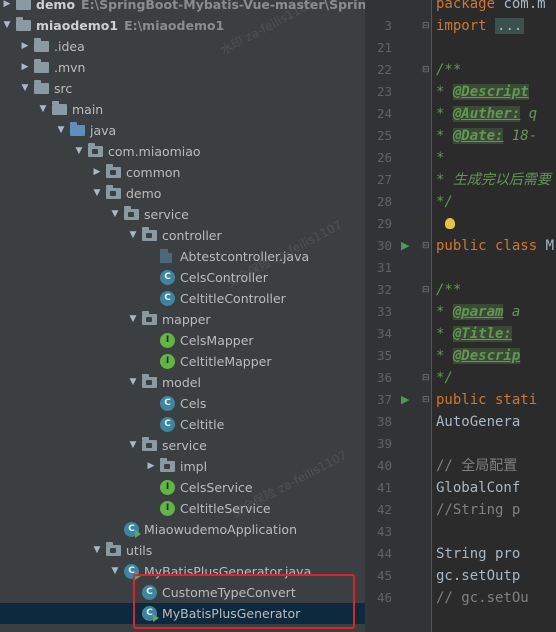  What do you see at coordinates (384, 245) in the screenshot?
I see `line-number: 30` at bounding box center [384, 245].